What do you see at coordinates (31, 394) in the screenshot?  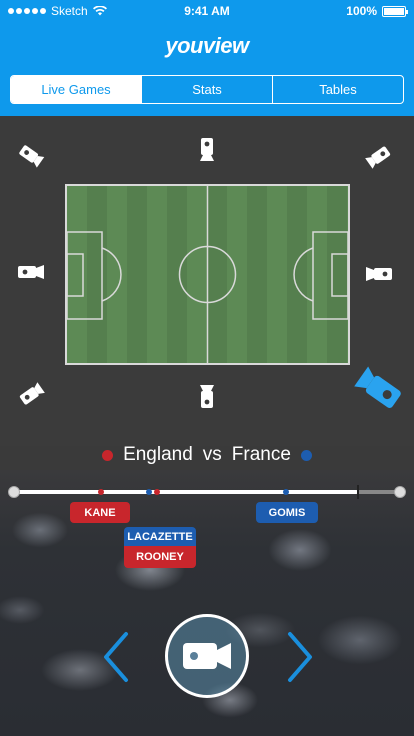 I see `camera-bottom-left-icon` at bounding box center [31, 394].